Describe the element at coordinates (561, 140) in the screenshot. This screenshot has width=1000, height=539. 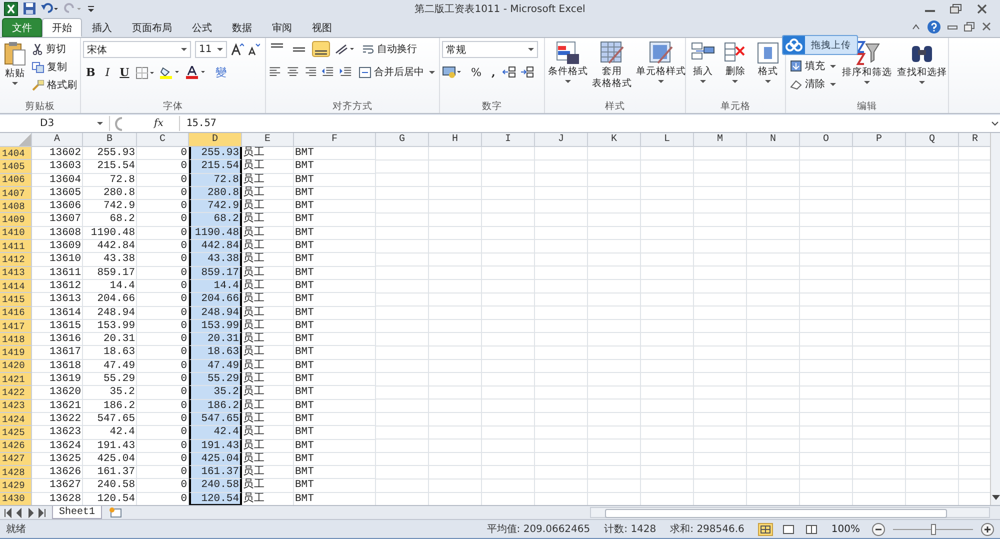
I see `column-header: J` at that location.